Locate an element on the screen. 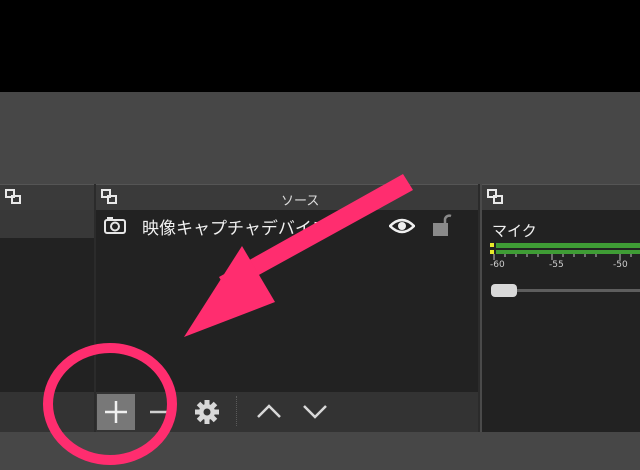 This screenshot has height=470, width=640. chevron-down-icon is located at coordinates (315, 412).